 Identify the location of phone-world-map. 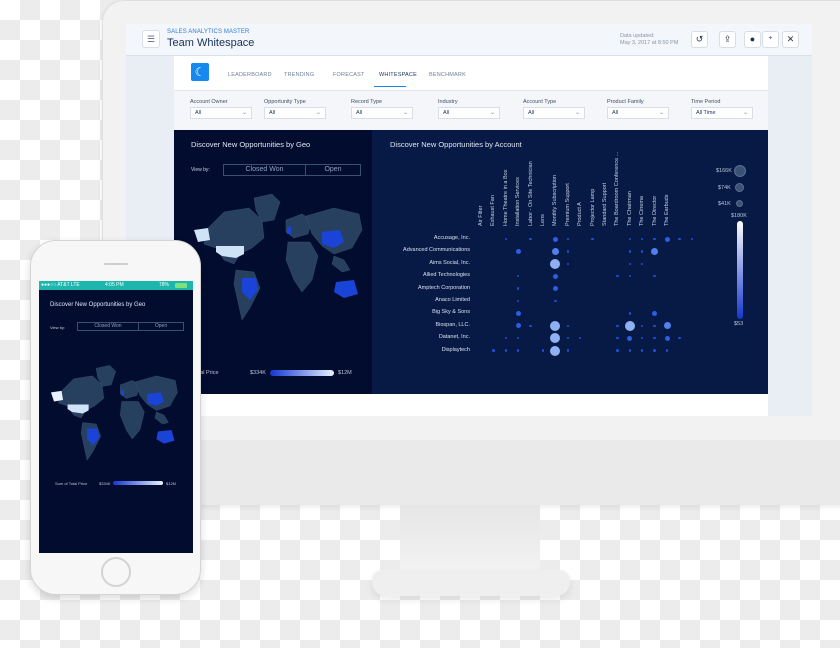
(118, 415).